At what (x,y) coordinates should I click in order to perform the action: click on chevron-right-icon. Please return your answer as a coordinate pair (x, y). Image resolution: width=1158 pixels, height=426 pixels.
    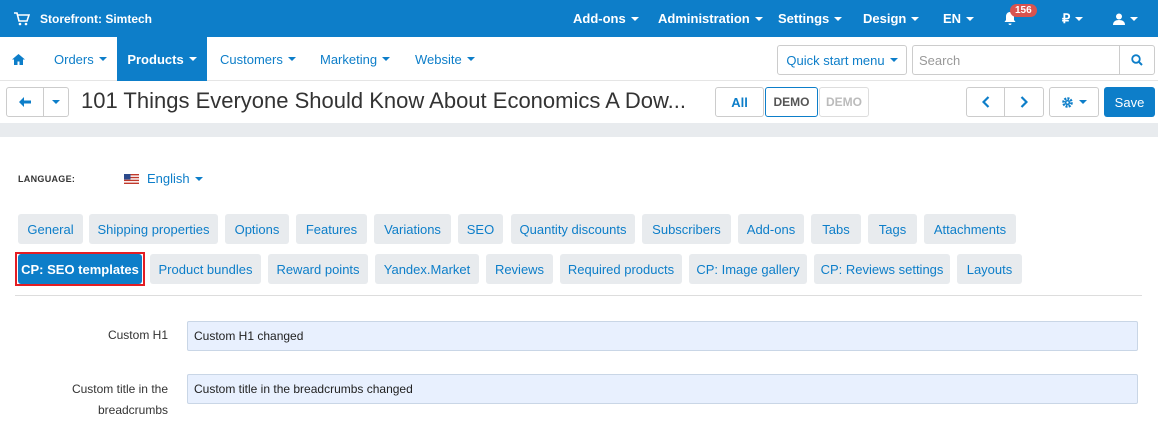
    Looking at the image, I should click on (1024, 102).